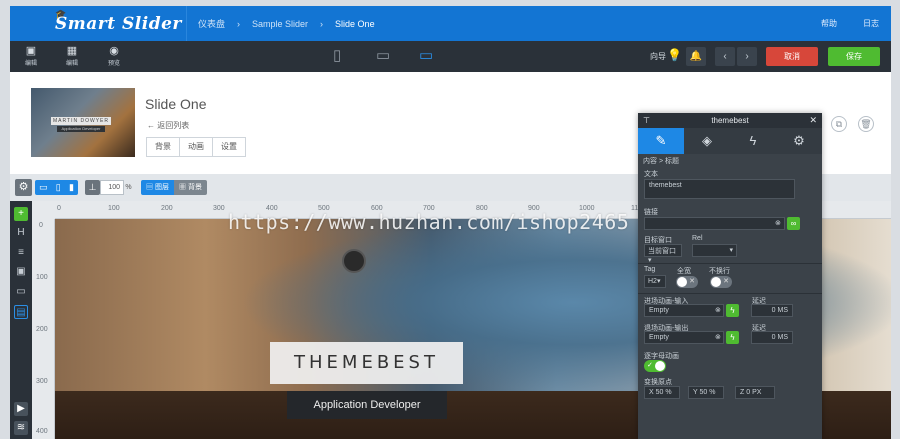  What do you see at coordinates (813, 120) in the screenshot?
I see `close-icon: ✕` at bounding box center [813, 120].